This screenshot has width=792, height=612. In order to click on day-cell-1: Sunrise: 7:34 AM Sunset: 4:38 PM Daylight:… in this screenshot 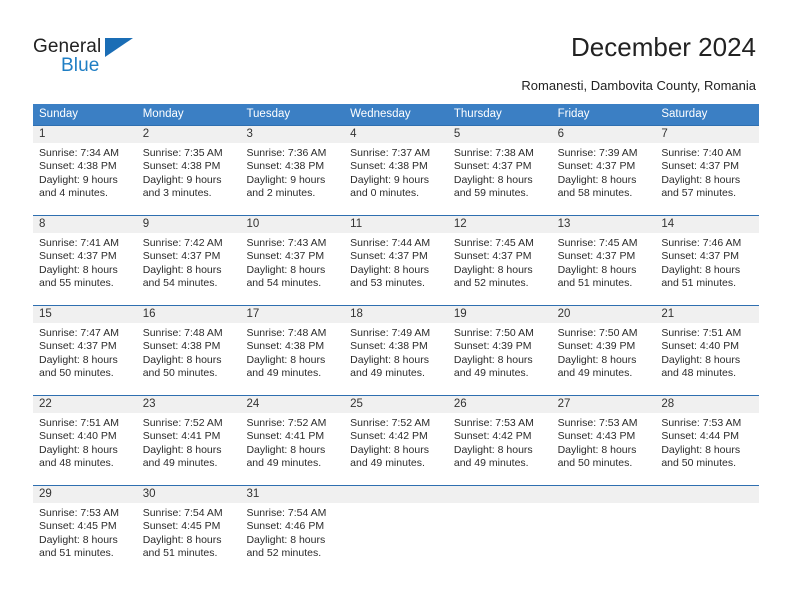, I will do `click(85, 179)`.